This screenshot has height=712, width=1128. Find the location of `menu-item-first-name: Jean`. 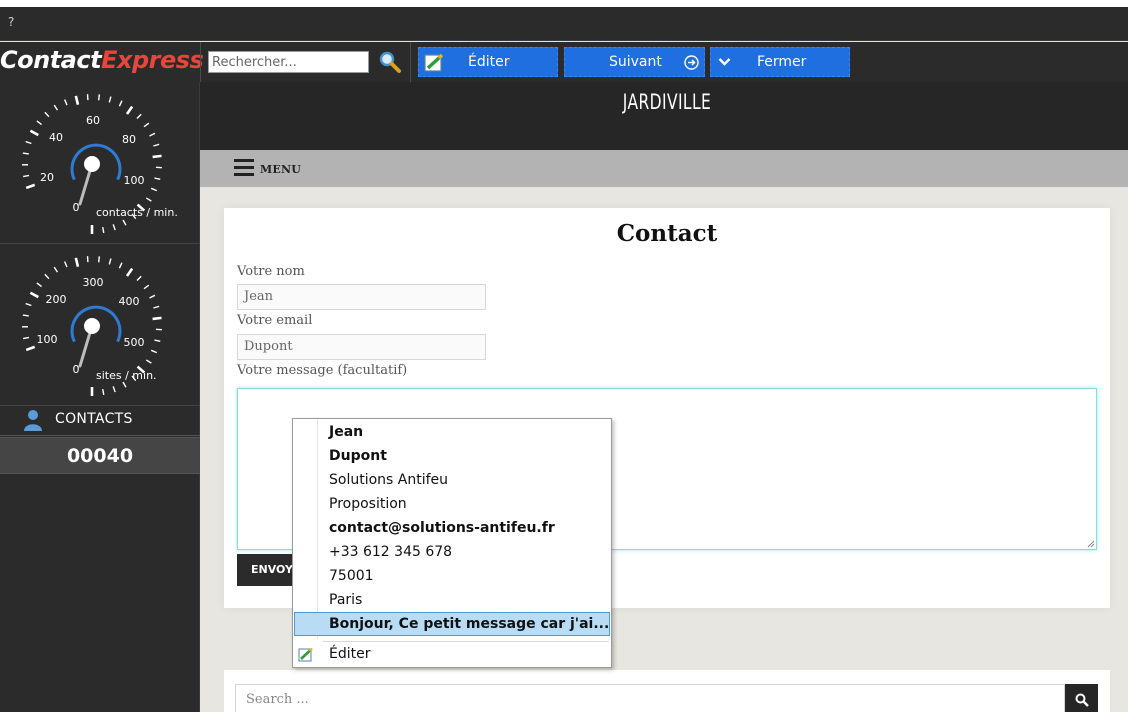

menu-item-first-name: Jean is located at coordinates (452, 432).